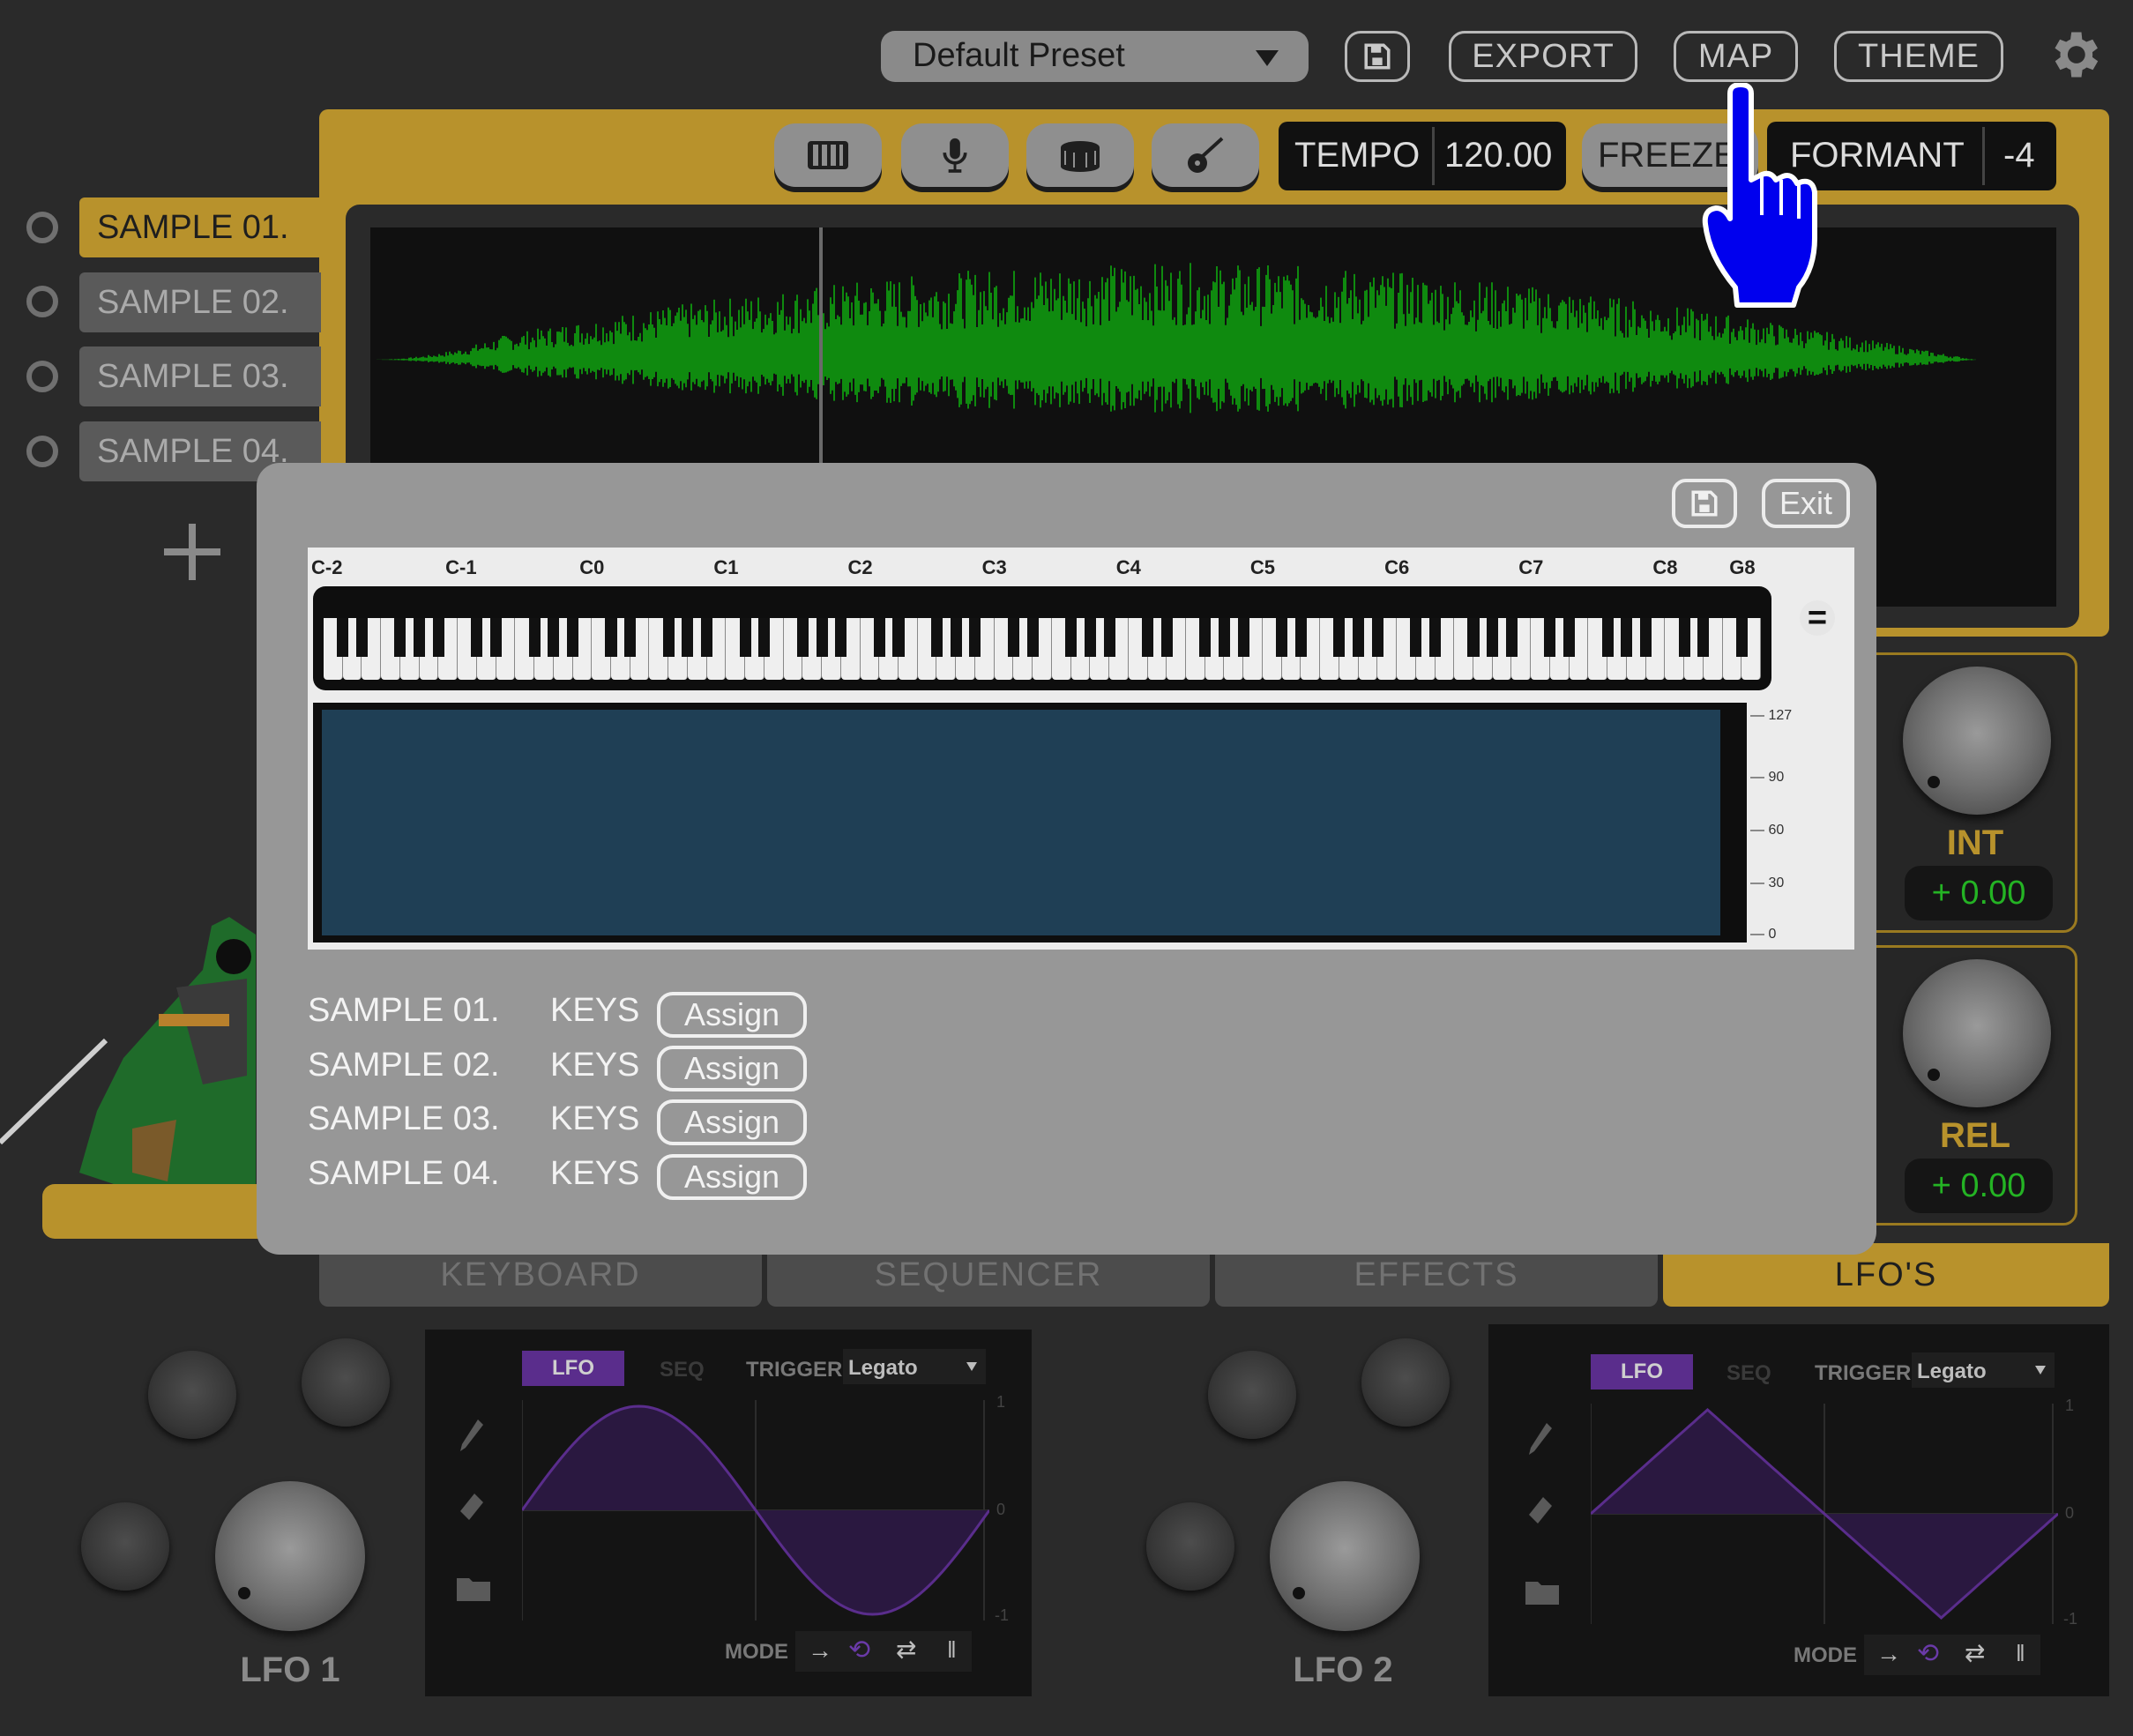 Image resolution: width=2133 pixels, height=1736 pixels. I want to click on lfo1-waveform, so click(756, 1510).